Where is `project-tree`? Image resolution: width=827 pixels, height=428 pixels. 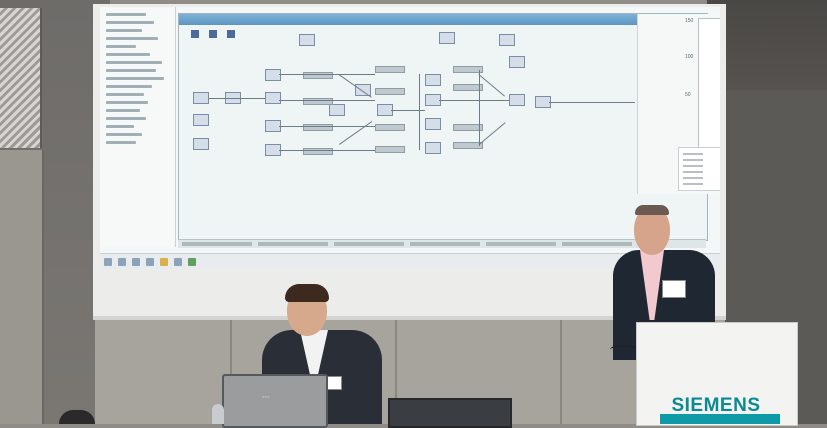
project-tree is located at coordinates (138, 127).